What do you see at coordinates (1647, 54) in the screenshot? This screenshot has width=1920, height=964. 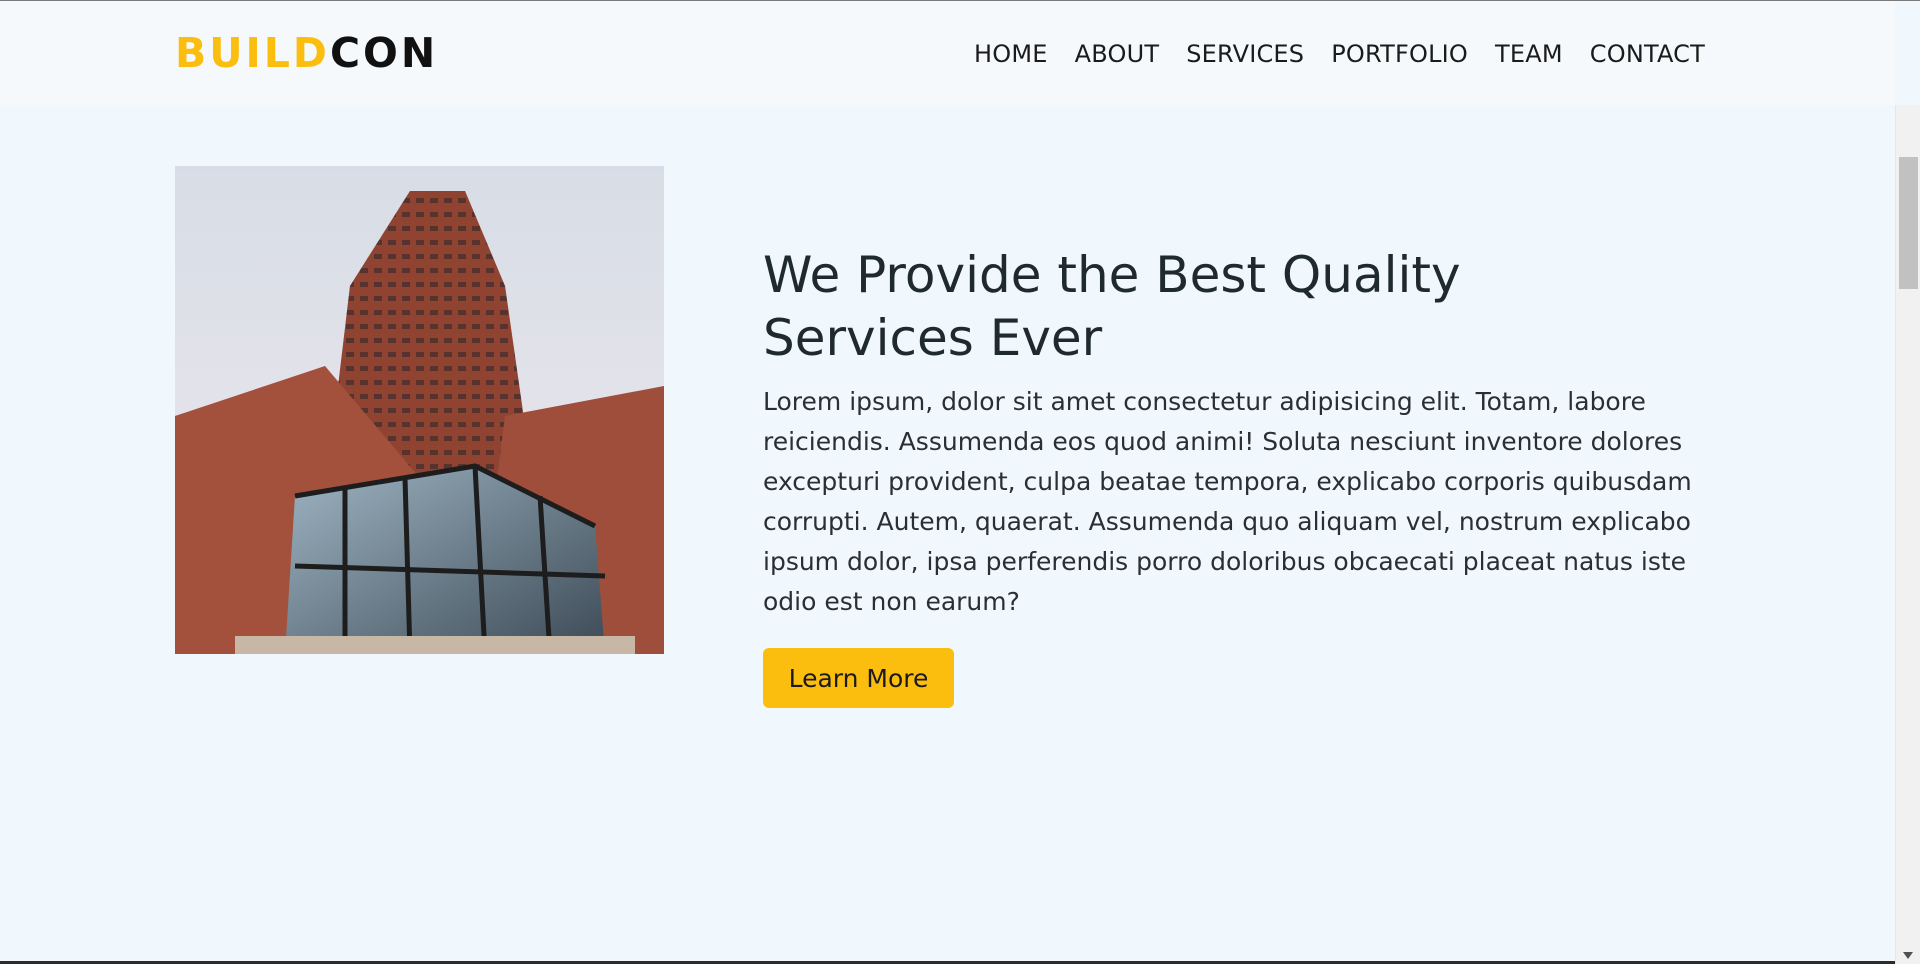 I see `nav-contact: CONTACT` at bounding box center [1647, 54].